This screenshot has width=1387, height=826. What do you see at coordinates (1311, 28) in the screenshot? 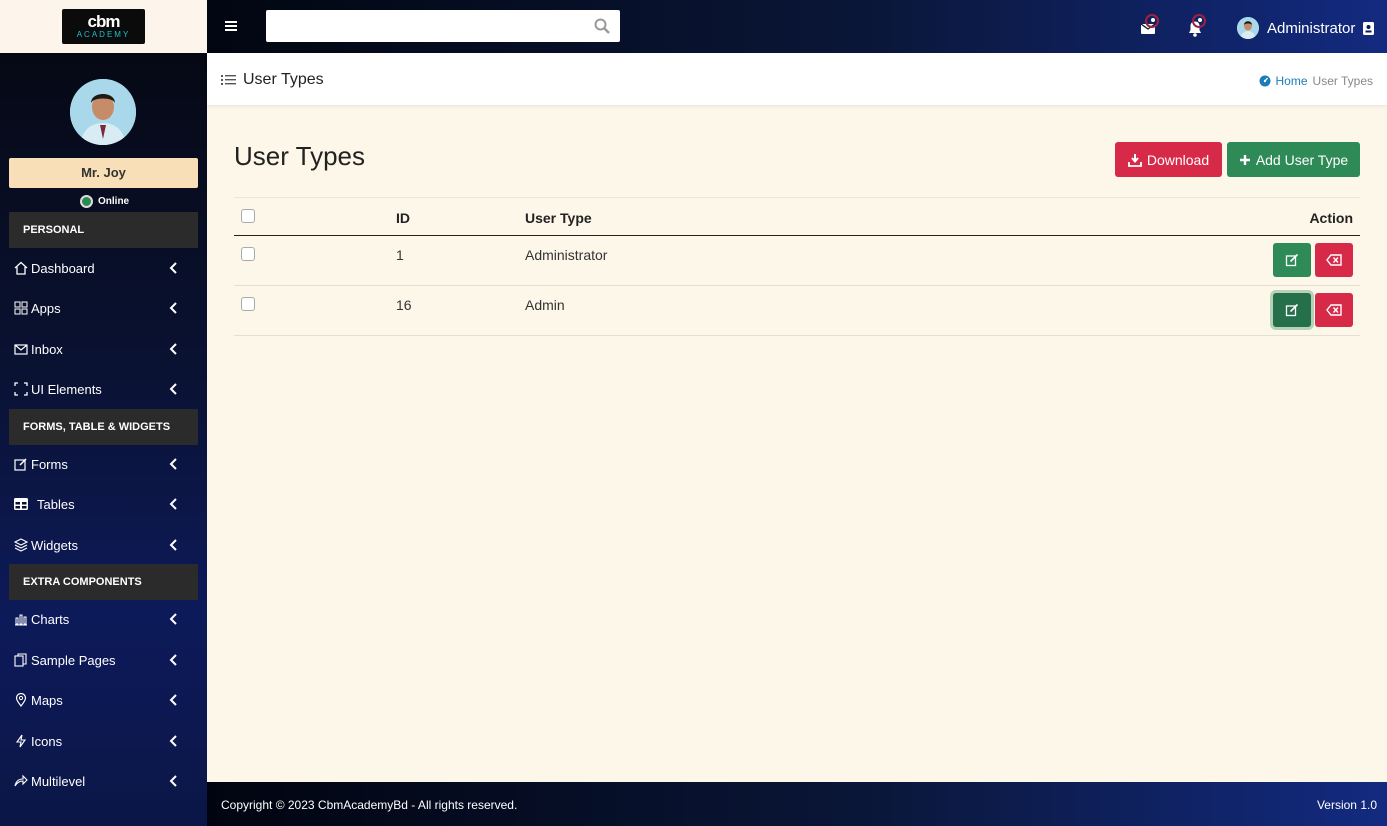
I see `top-user-name: Administrator` at bounding box center [1311, 28].